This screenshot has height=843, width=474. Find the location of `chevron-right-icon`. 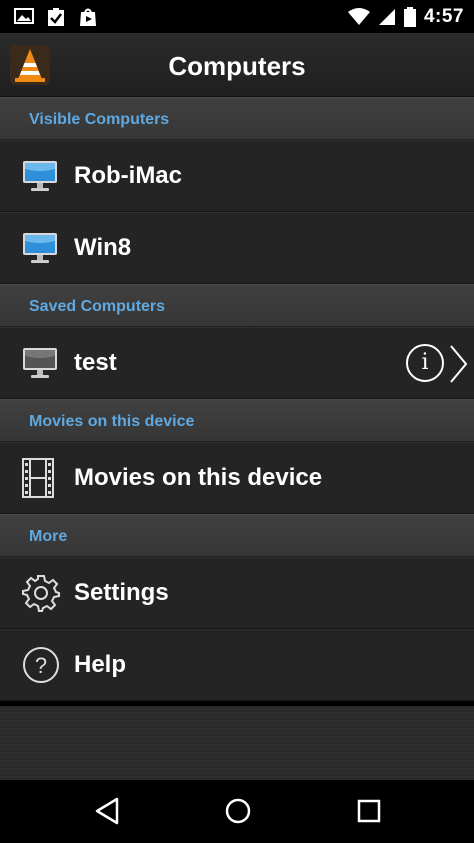

chevron-right-icon is located at coordinates (458, 364).